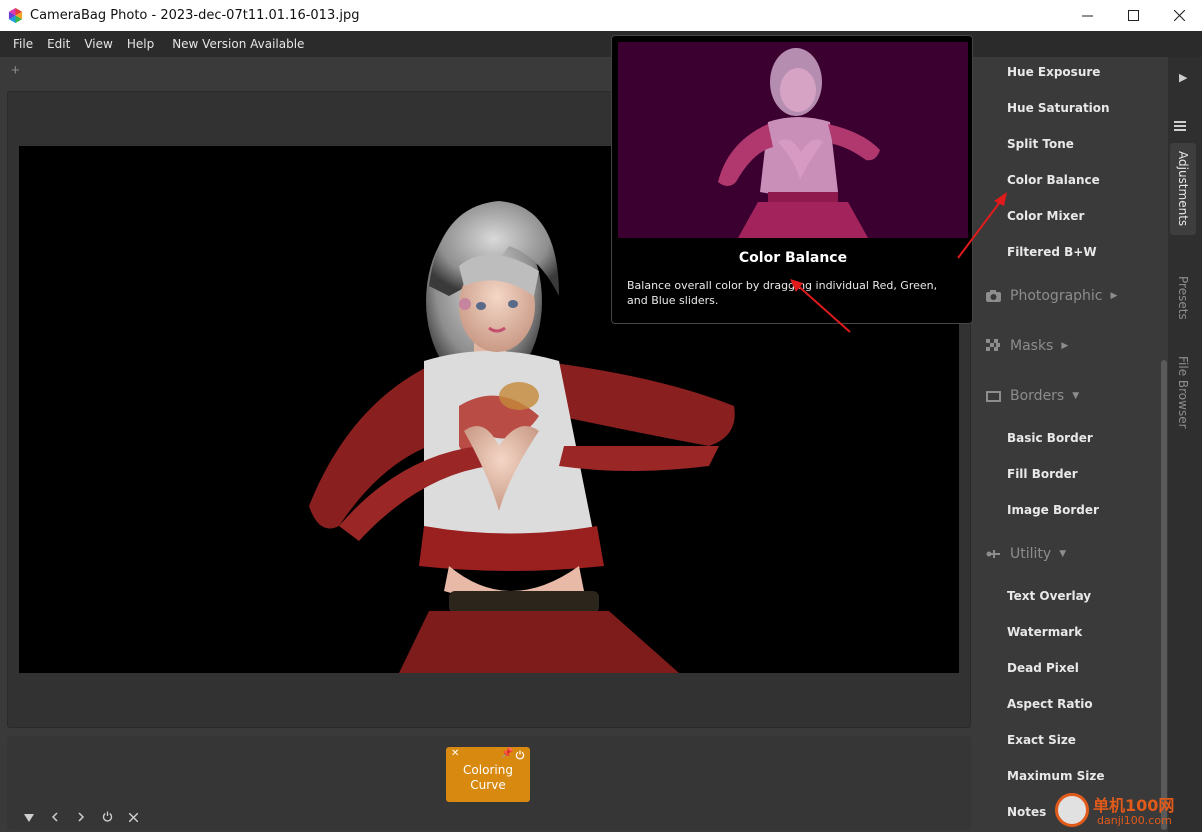  I want to click on next-button, so click(81, 817).